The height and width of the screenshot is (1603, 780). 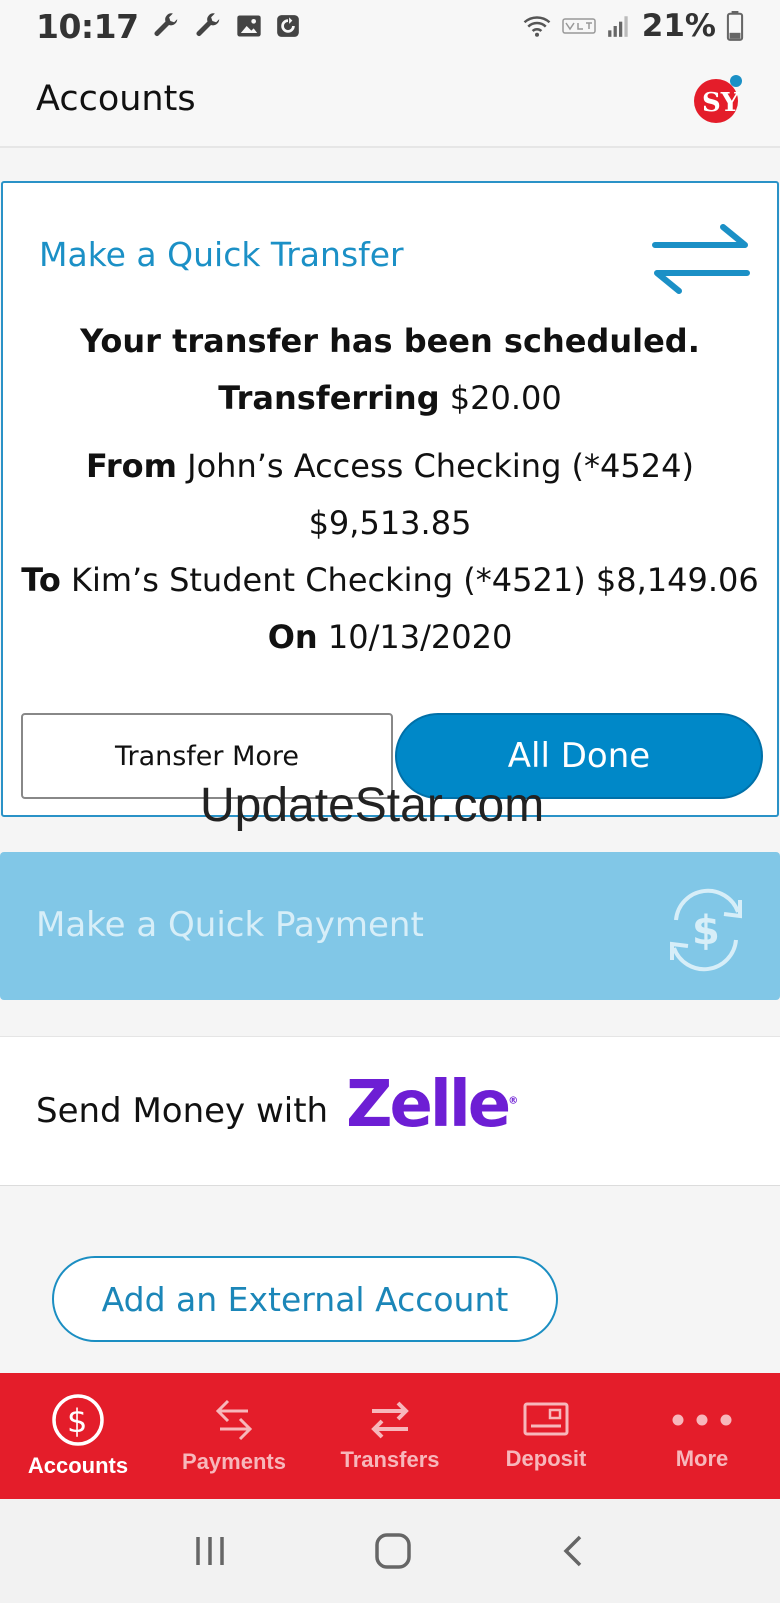 I want to click on amount-label: Transferring, so click(x=329, y=398).